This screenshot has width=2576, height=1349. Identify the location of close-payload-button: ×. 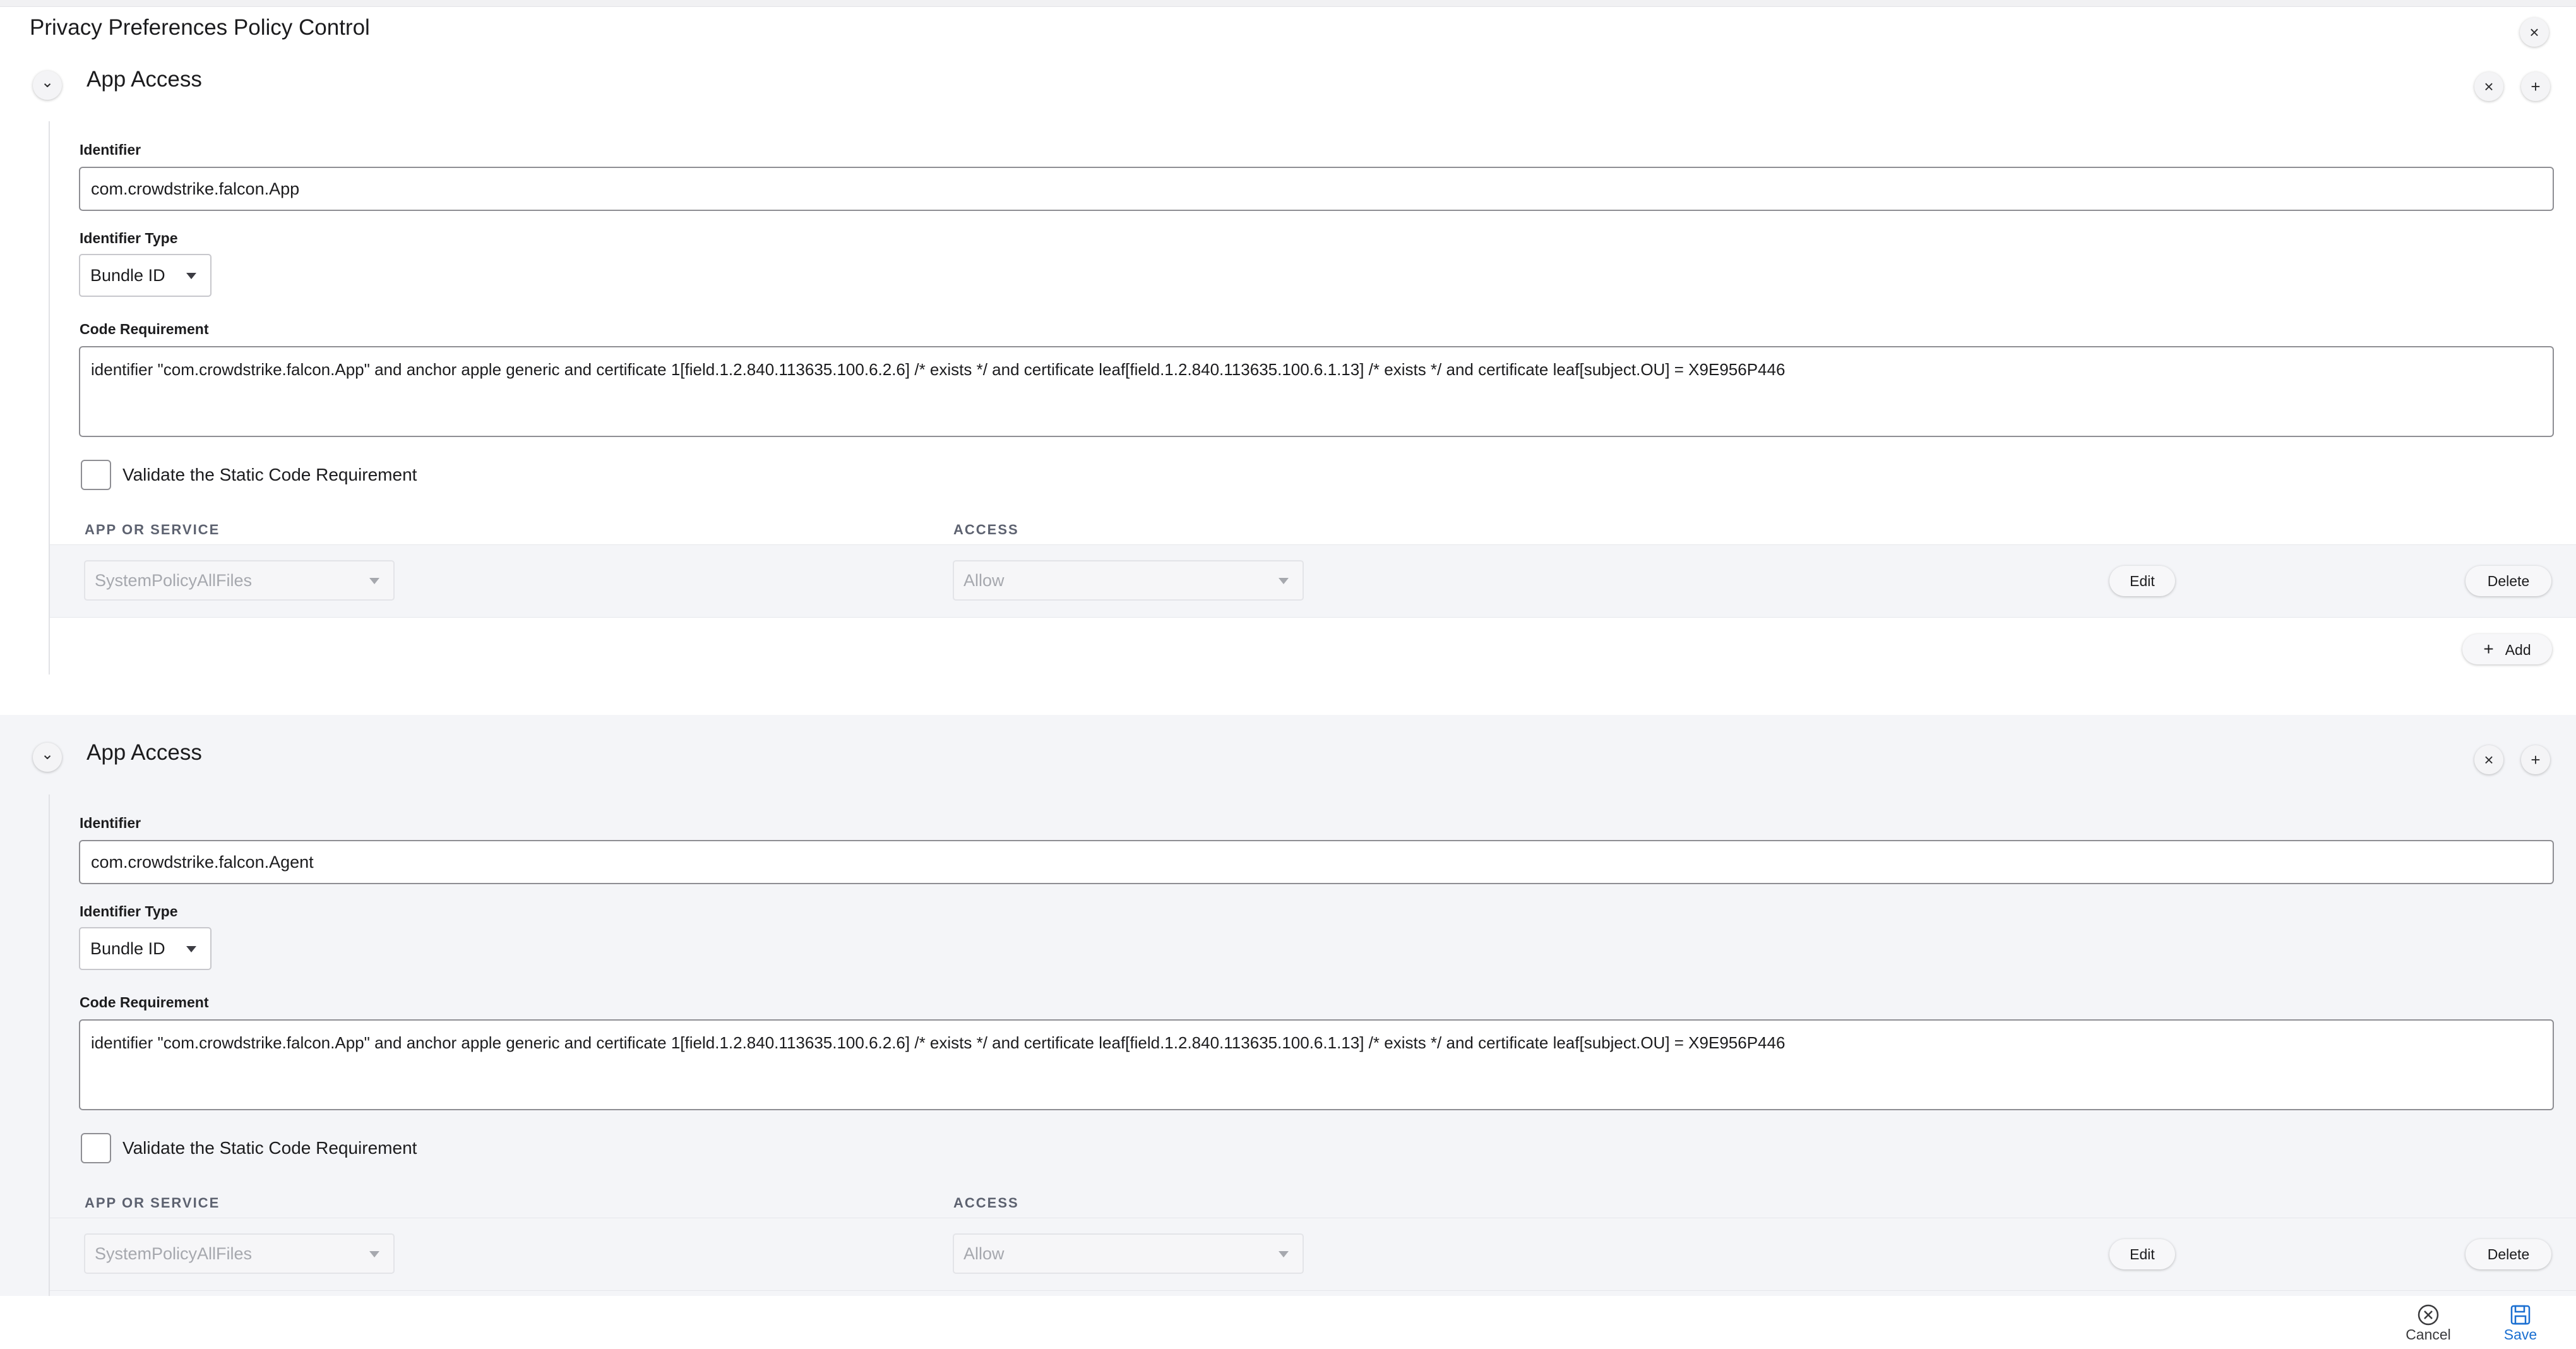
(2534, 32).